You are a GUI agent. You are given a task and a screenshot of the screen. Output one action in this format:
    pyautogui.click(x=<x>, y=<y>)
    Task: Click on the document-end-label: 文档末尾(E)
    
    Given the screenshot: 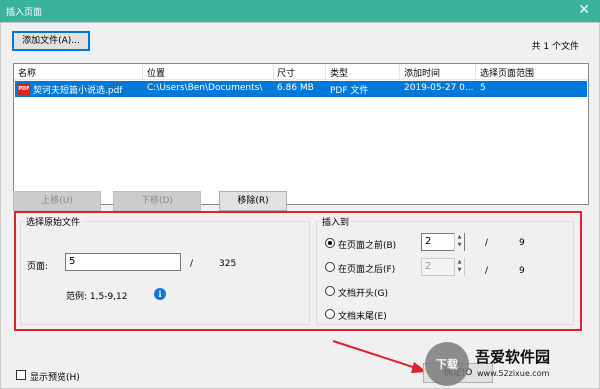 What is the action you would take?
    pyautogui.click(x=362, y=315)
    